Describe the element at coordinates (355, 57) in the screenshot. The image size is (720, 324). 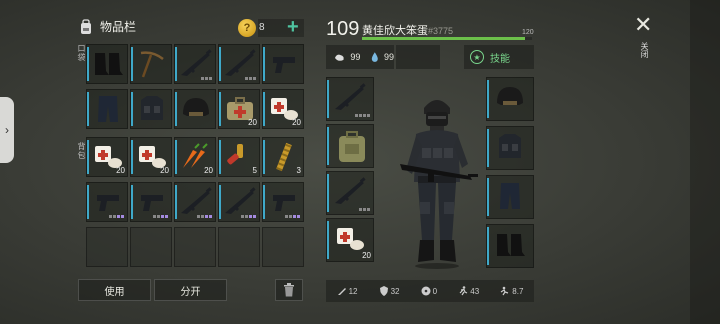
I see `food-value: 99` at that location.